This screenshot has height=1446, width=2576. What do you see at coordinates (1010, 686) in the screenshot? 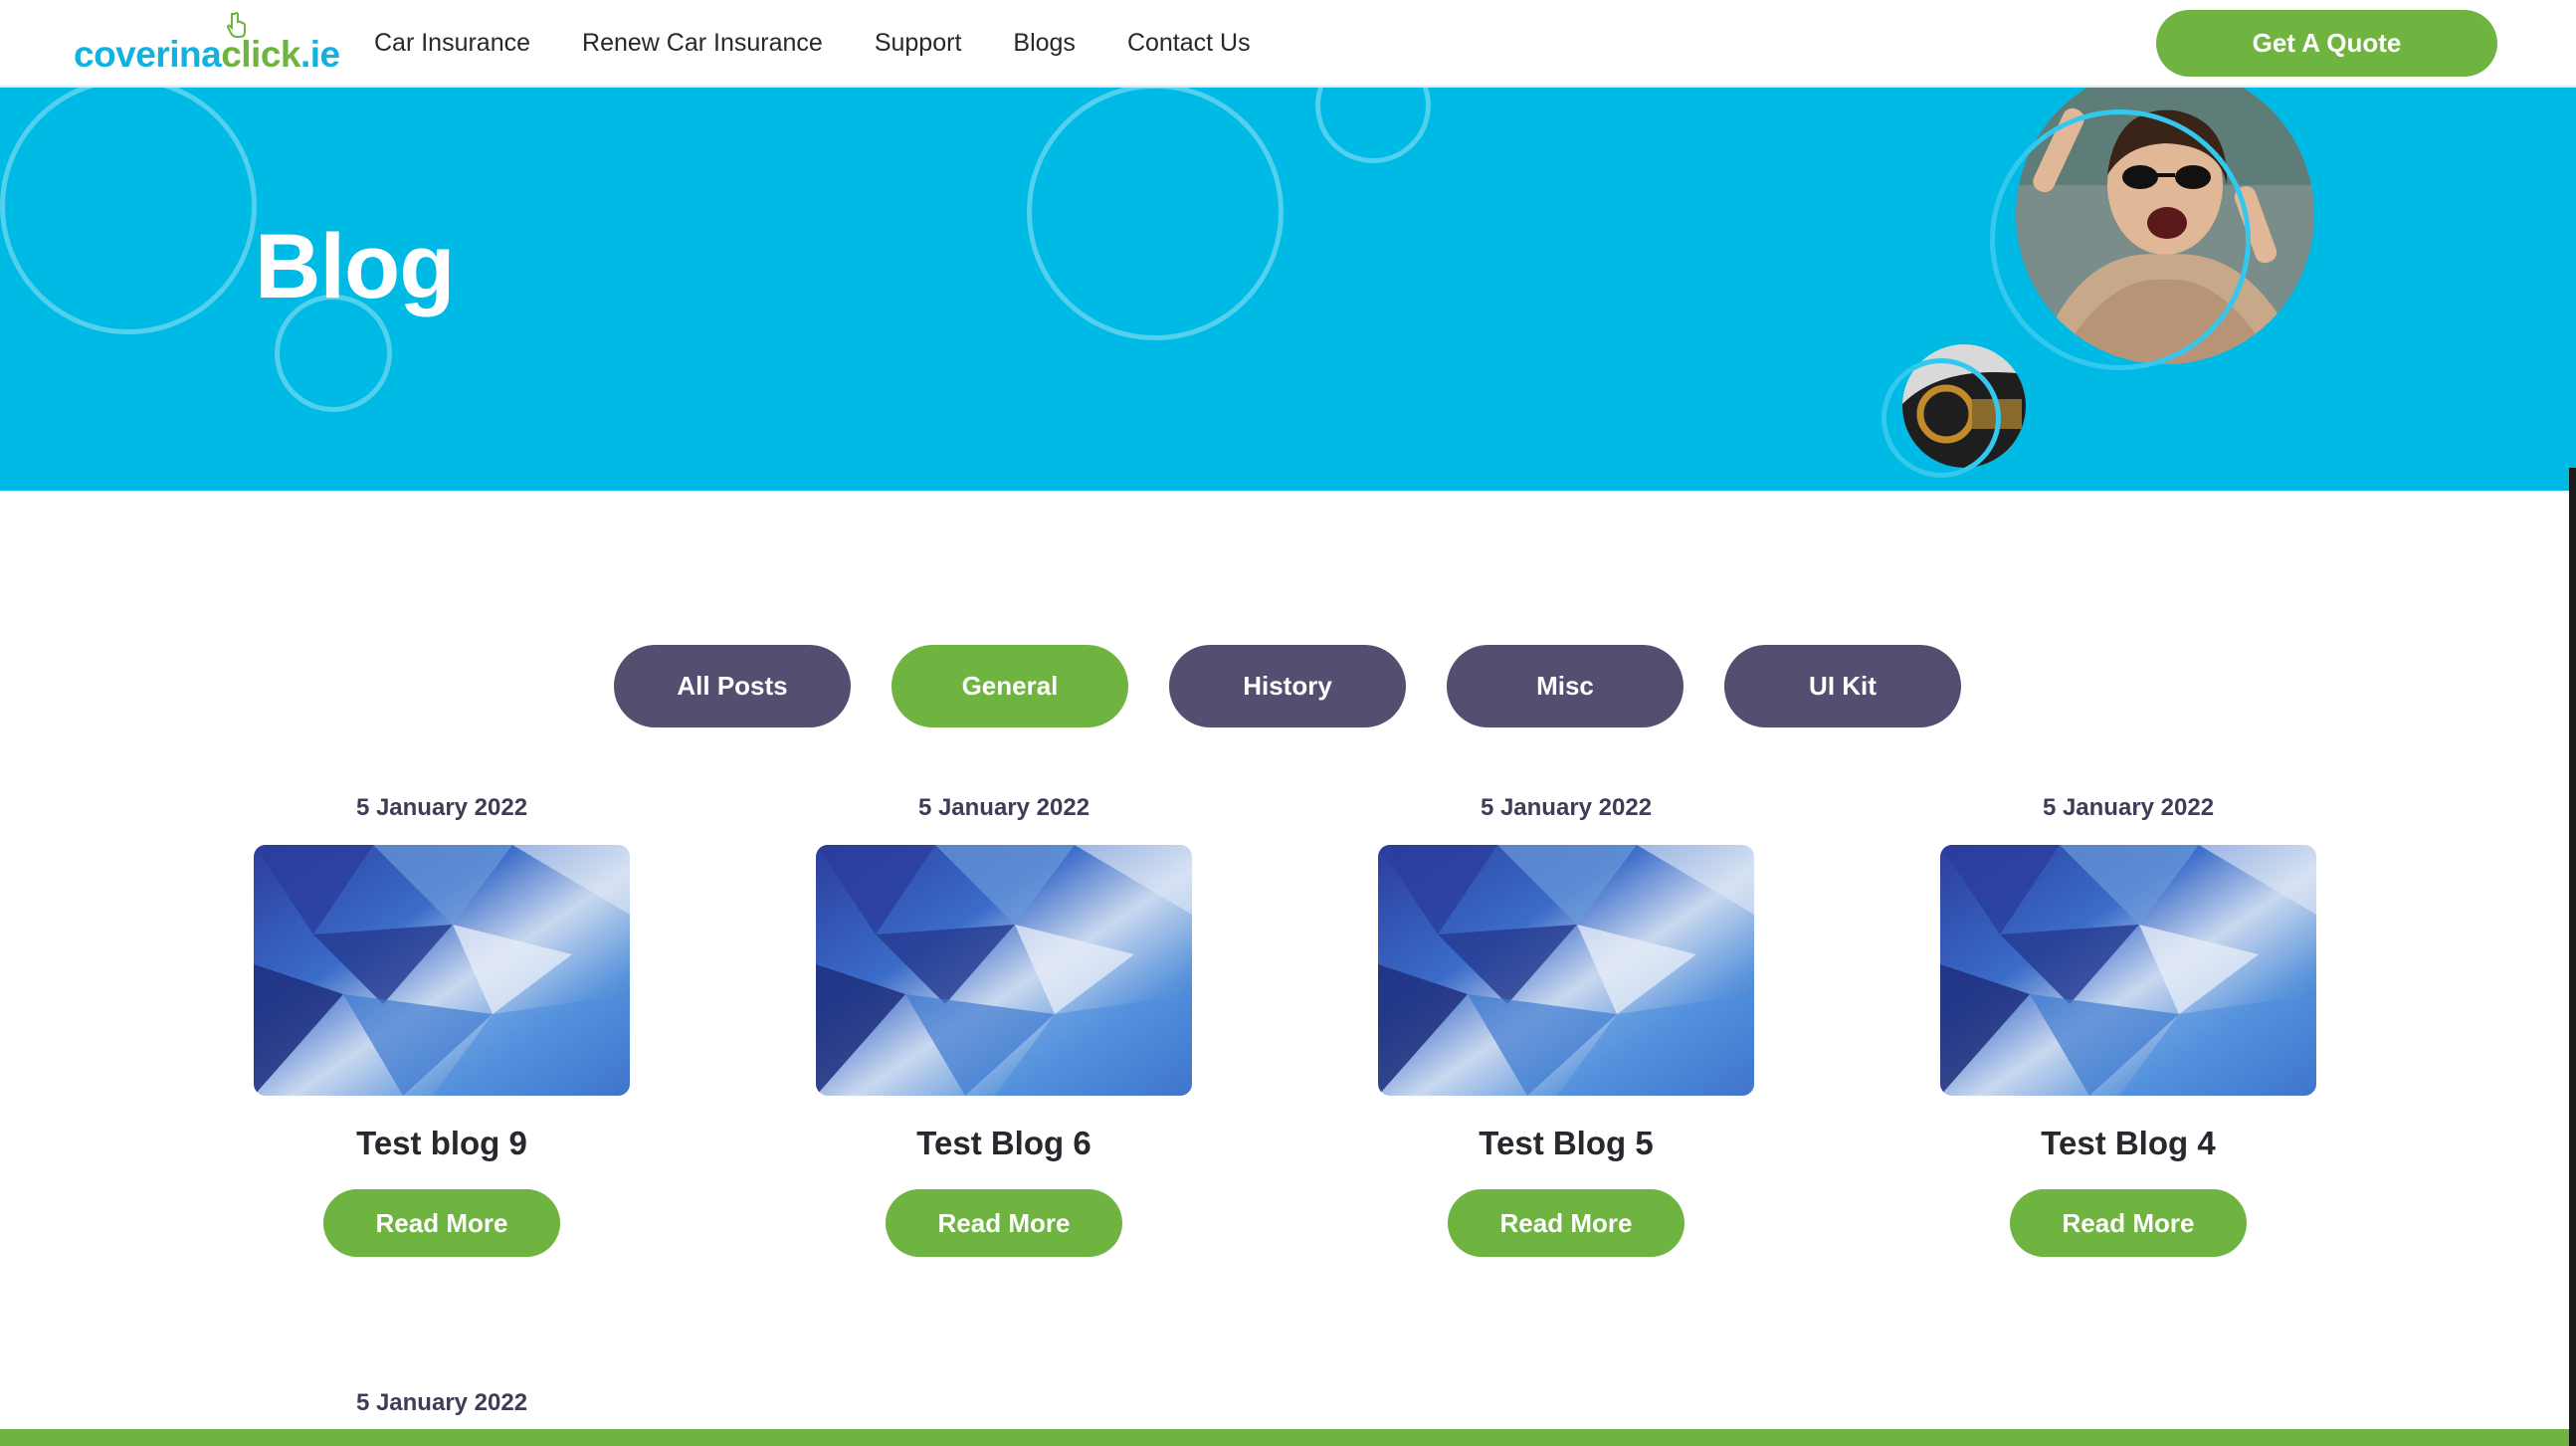
I see `filter-general: General` at bounding box center [1010, 686].